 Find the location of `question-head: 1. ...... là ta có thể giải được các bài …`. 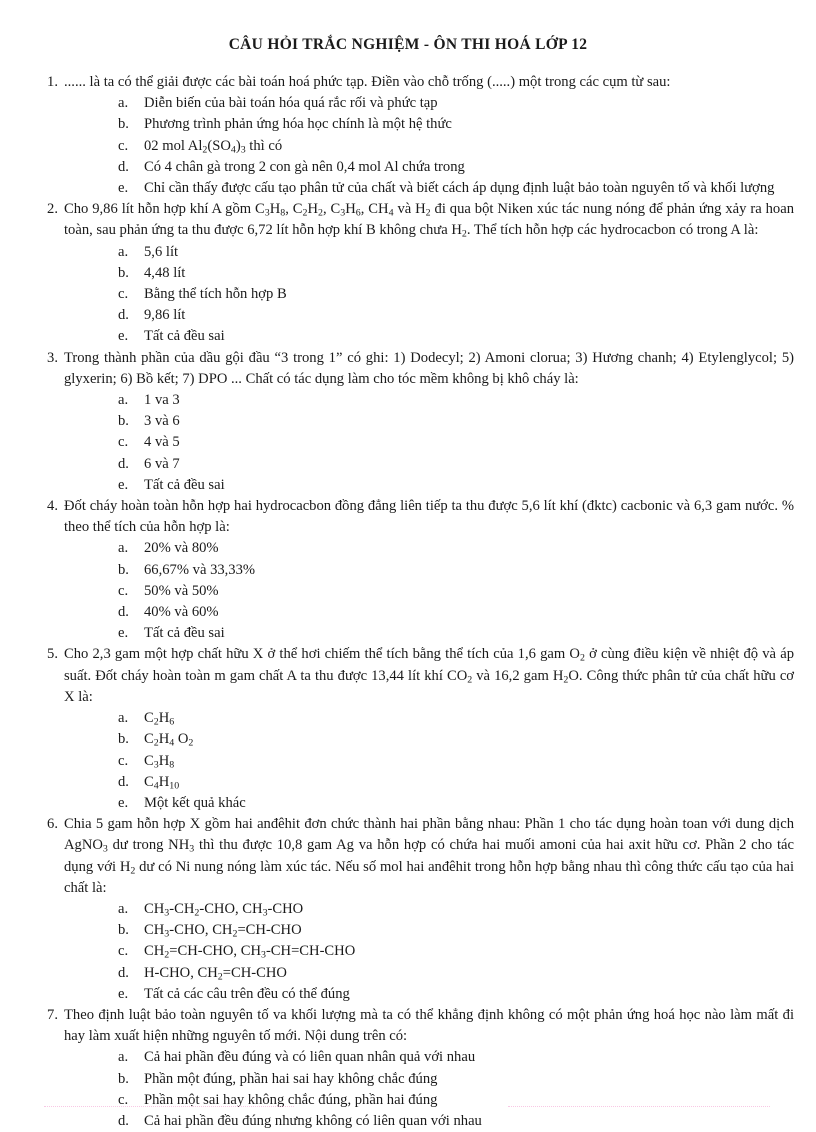

question-head: 1. ...... là ta có thể giải được các bài … is located at coordinates (417, 82).